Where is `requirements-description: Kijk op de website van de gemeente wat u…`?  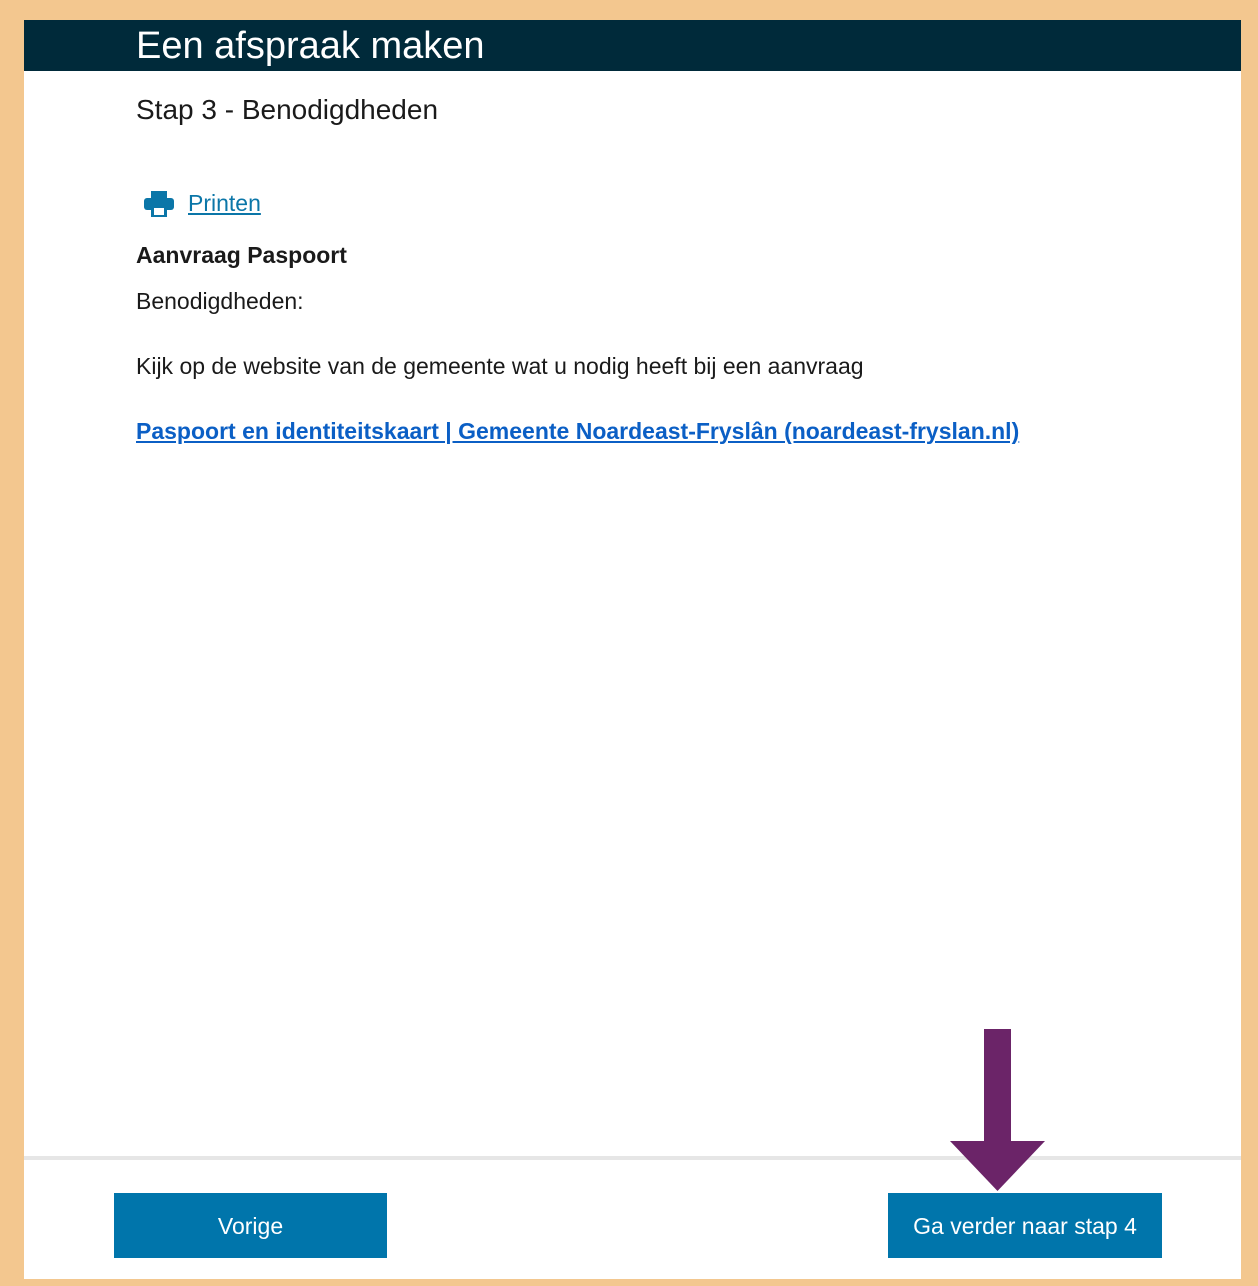 requirements-description: Kijk op de website van de gemeente wat u… is located at coordinates (500, 366).